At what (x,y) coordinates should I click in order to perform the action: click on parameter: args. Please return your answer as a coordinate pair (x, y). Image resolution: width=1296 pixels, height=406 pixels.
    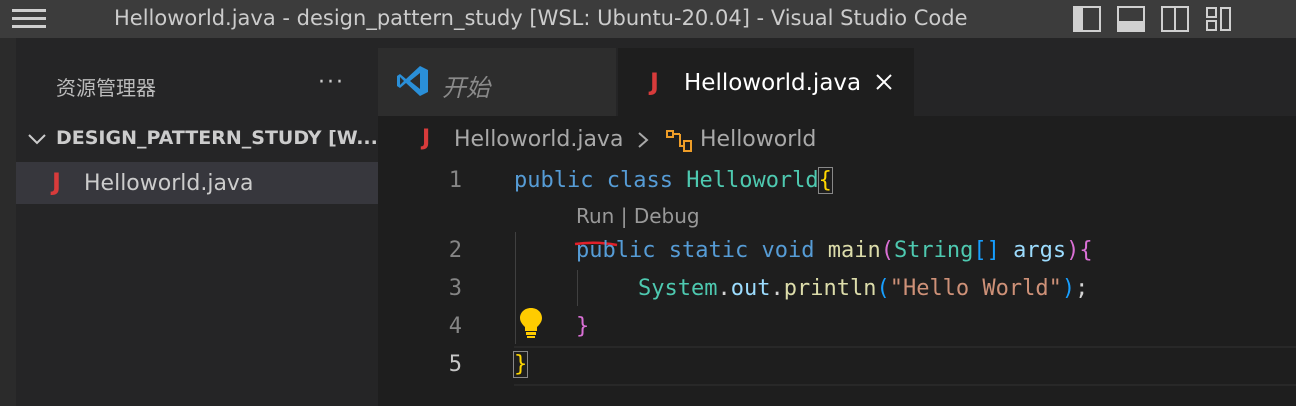
    Looking at the image, I should click on (1040, 250).